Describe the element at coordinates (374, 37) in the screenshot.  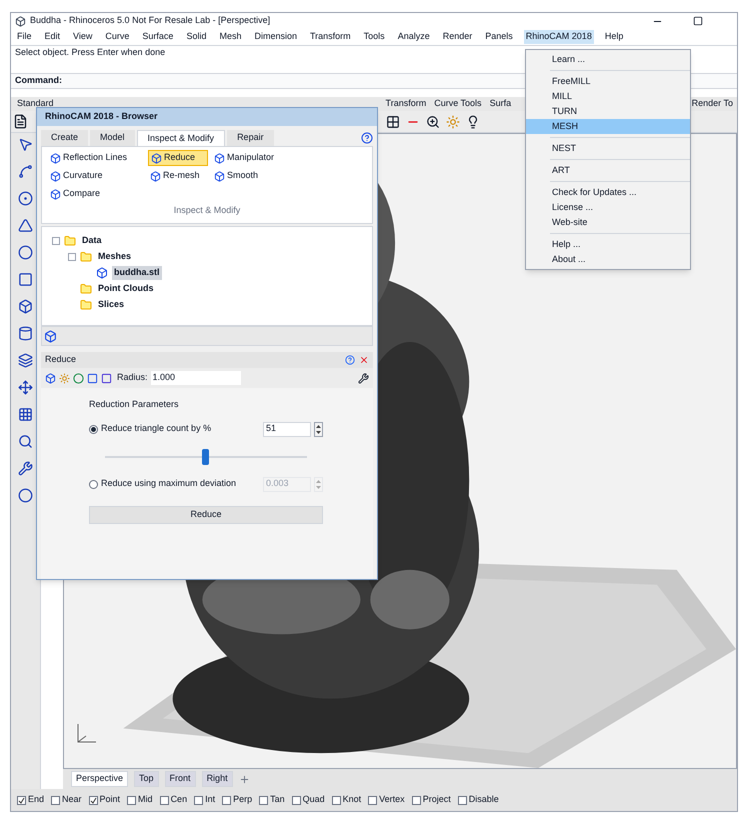
I see `menu-item: Tools` at that location.